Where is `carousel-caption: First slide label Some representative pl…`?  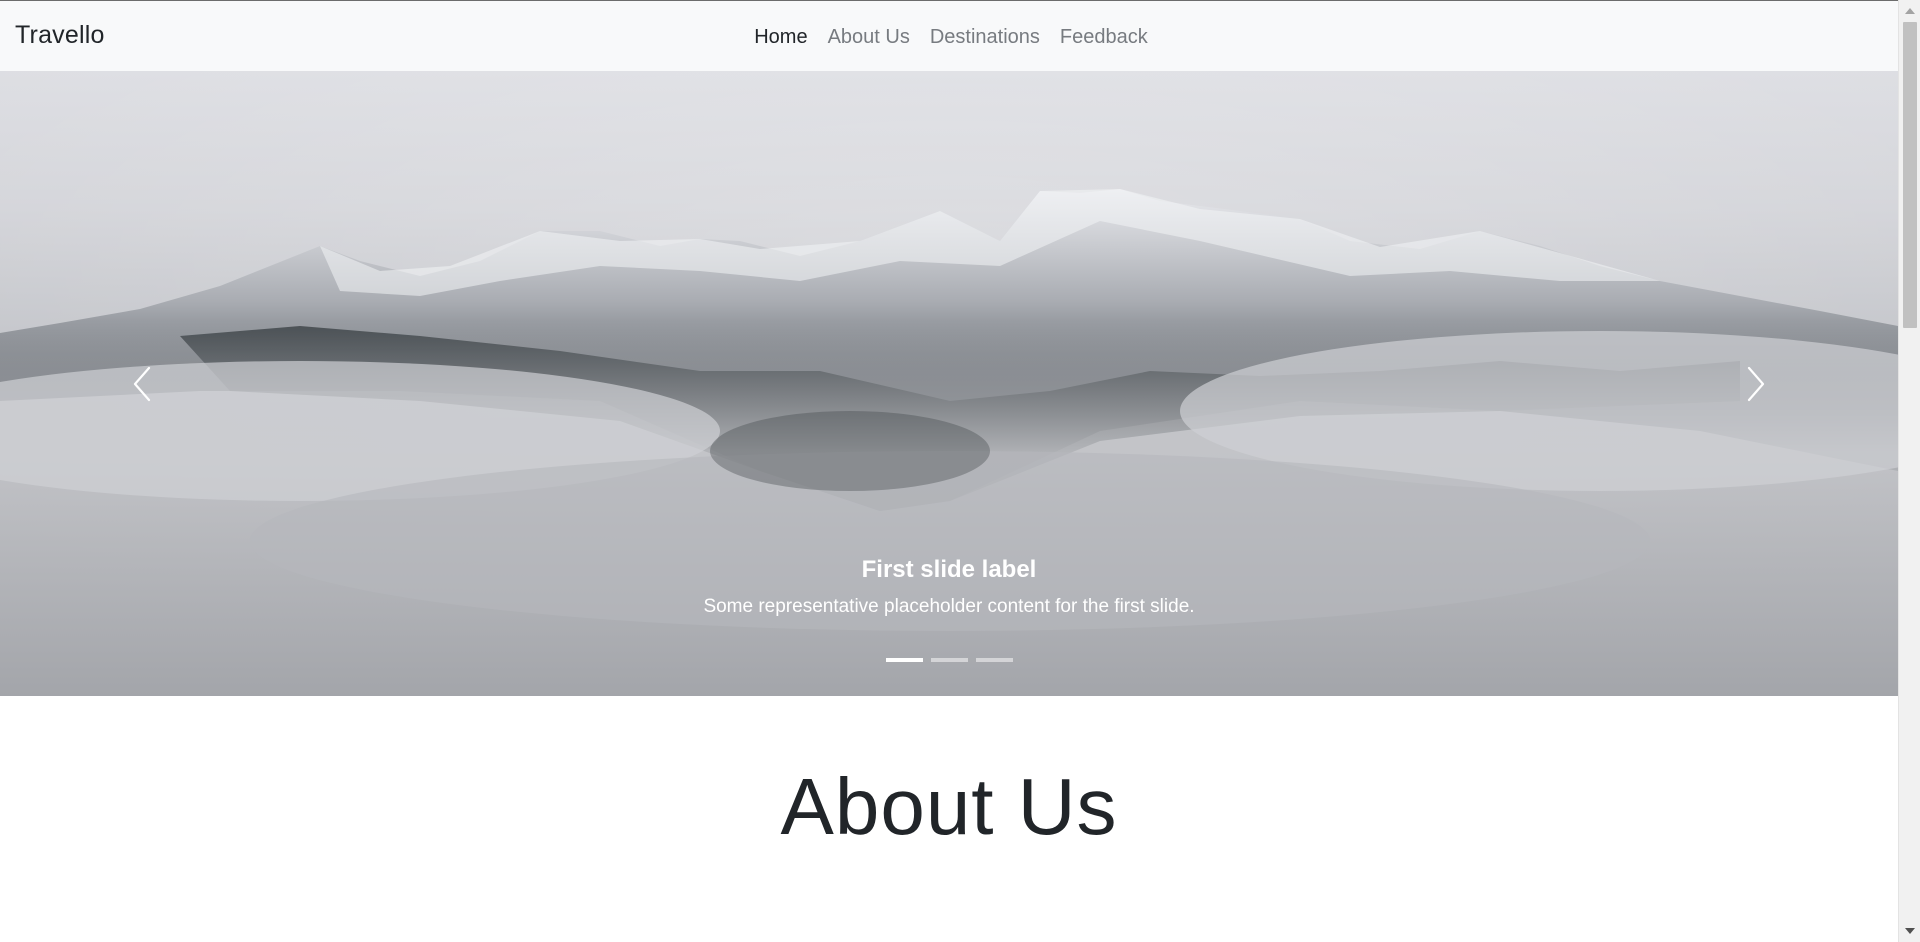 carousel-caption: First slide label Some representative pl… is located at coordinates (949, 587).